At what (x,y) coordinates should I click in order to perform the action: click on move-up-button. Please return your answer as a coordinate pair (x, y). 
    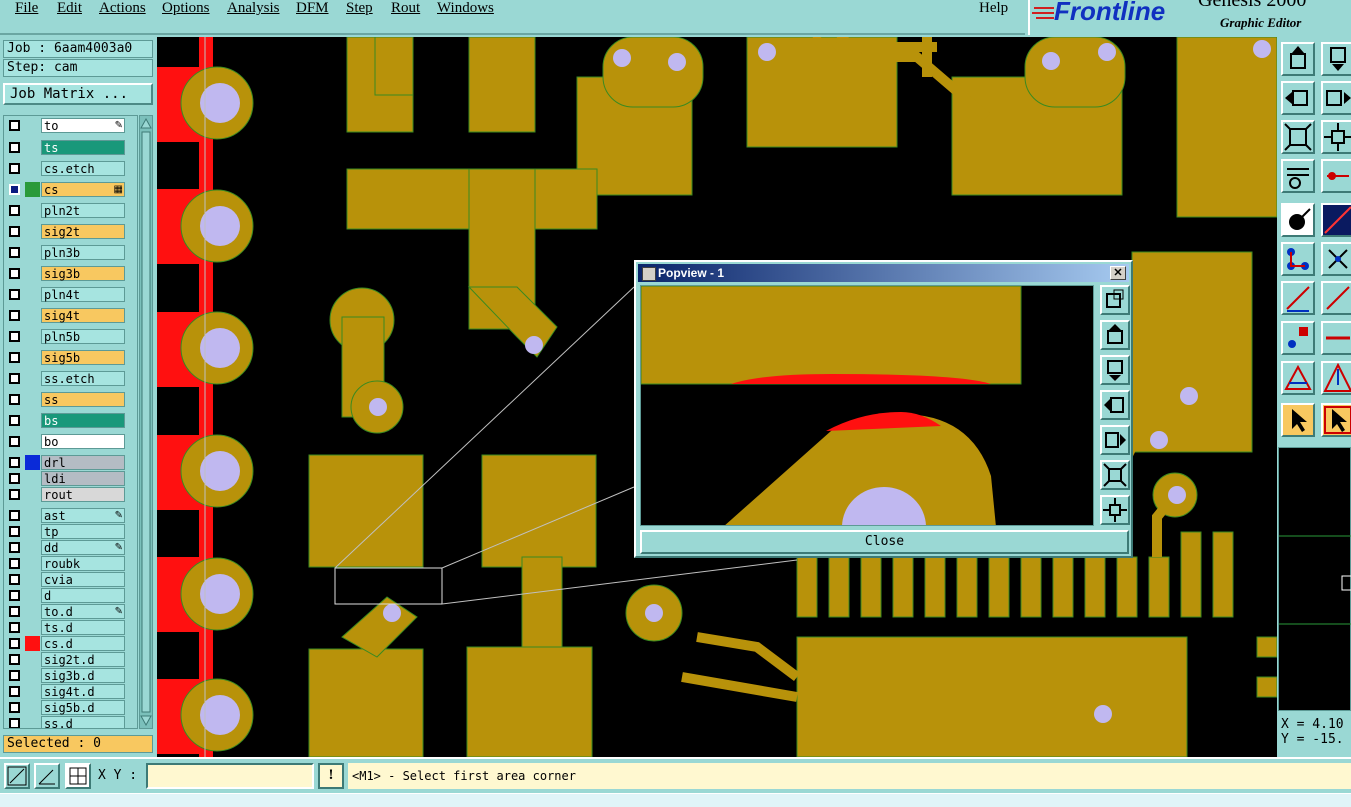
    Looking at the image, I should click on (1298, 59).